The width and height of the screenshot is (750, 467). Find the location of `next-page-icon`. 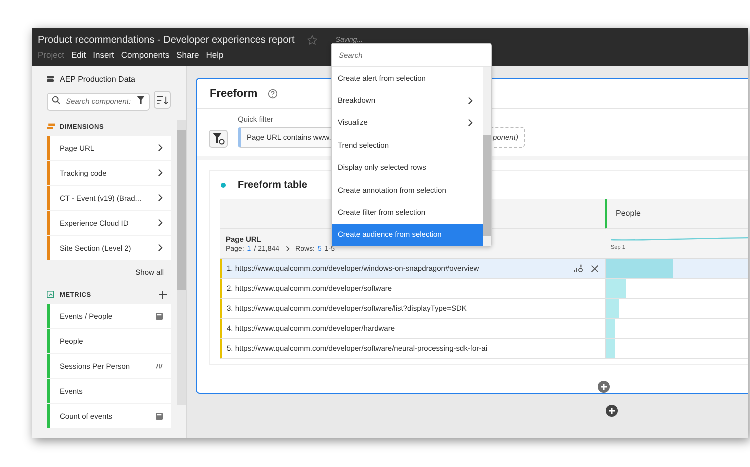

next-page-icon is located at coordinates (288, 249).